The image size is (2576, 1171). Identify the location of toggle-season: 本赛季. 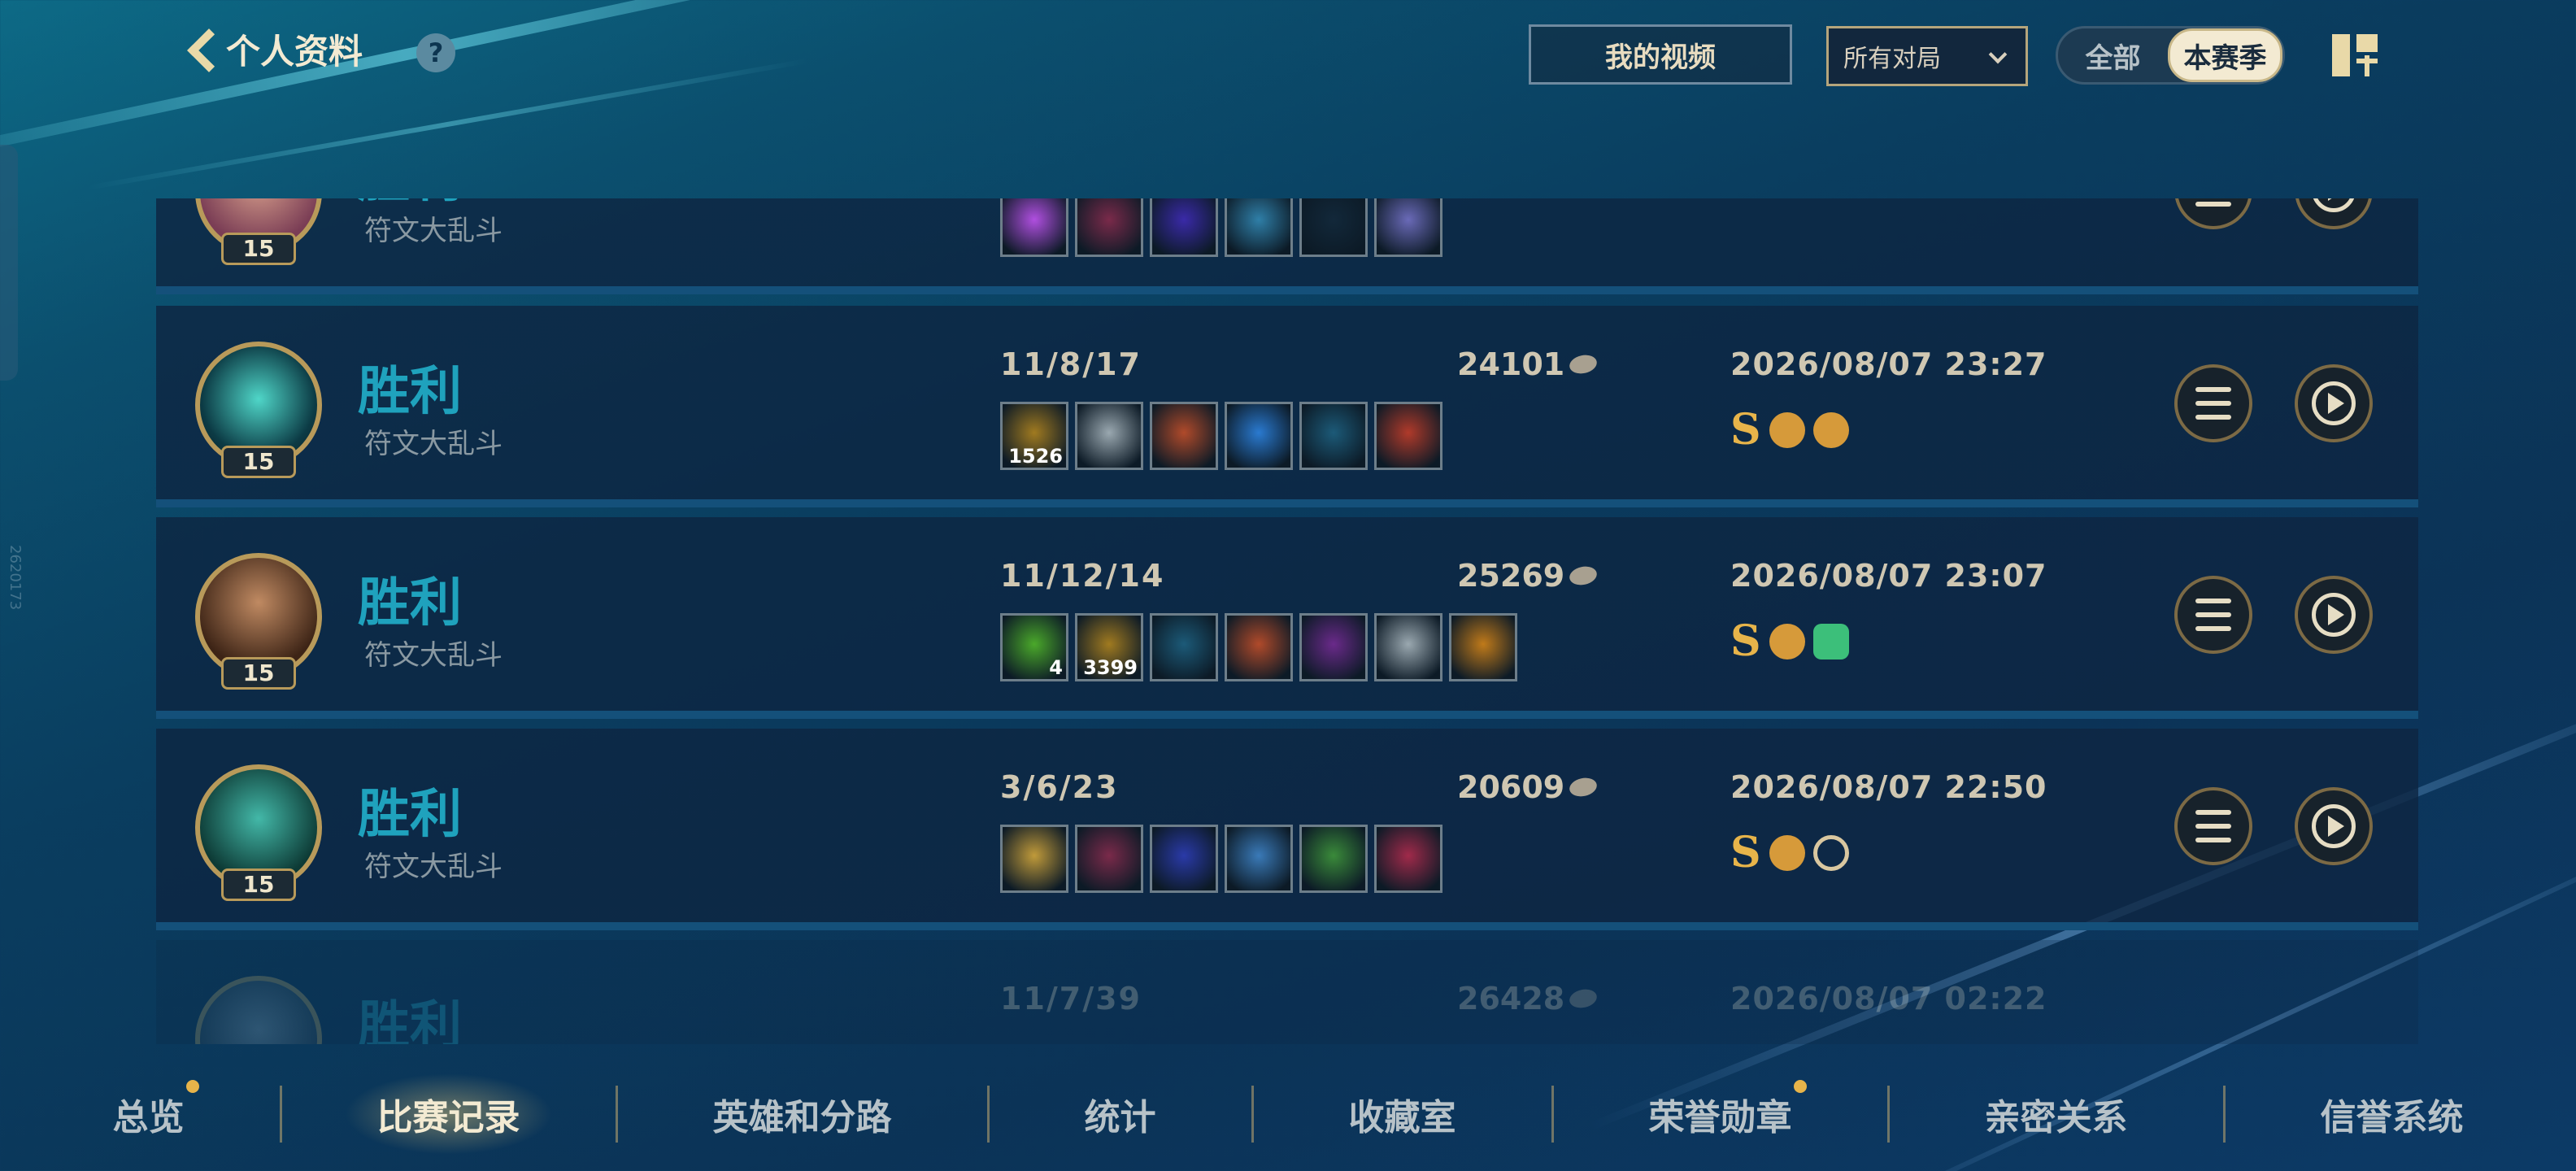
(2225, 55).